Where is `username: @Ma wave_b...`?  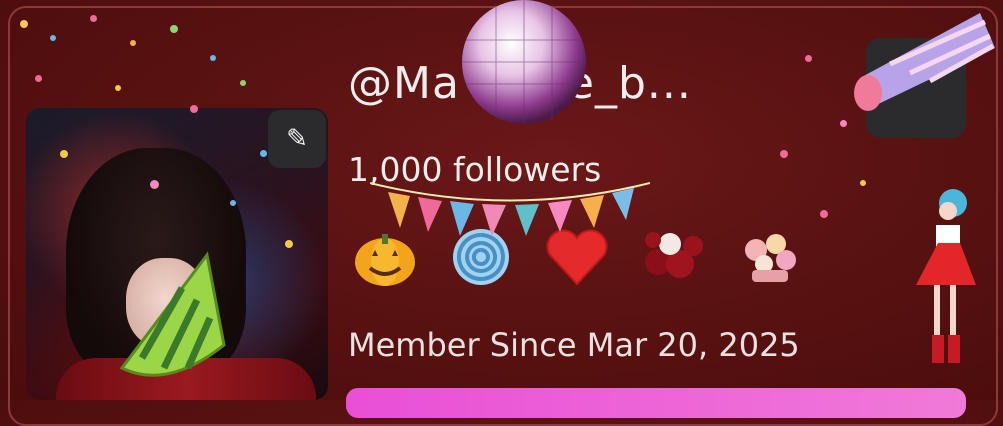 username: @Ma wave_b... is located at coordinates (520, 83).